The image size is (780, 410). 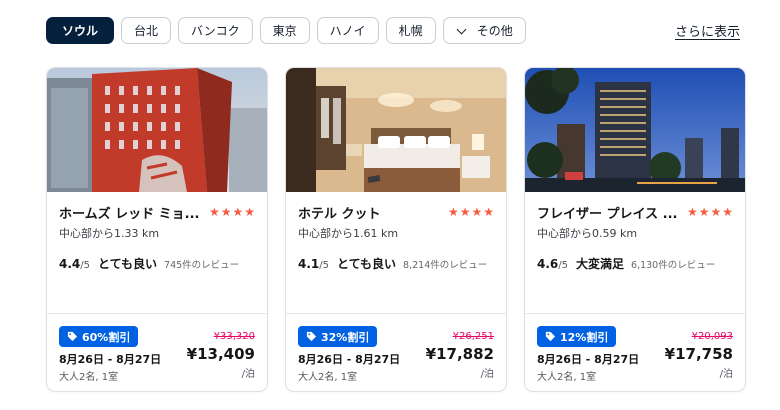 What do you see at coordinates (587, 233) in the screenshot?
I see `distance-text: 中心部から0.59 km` at bounding box center [587, 233].